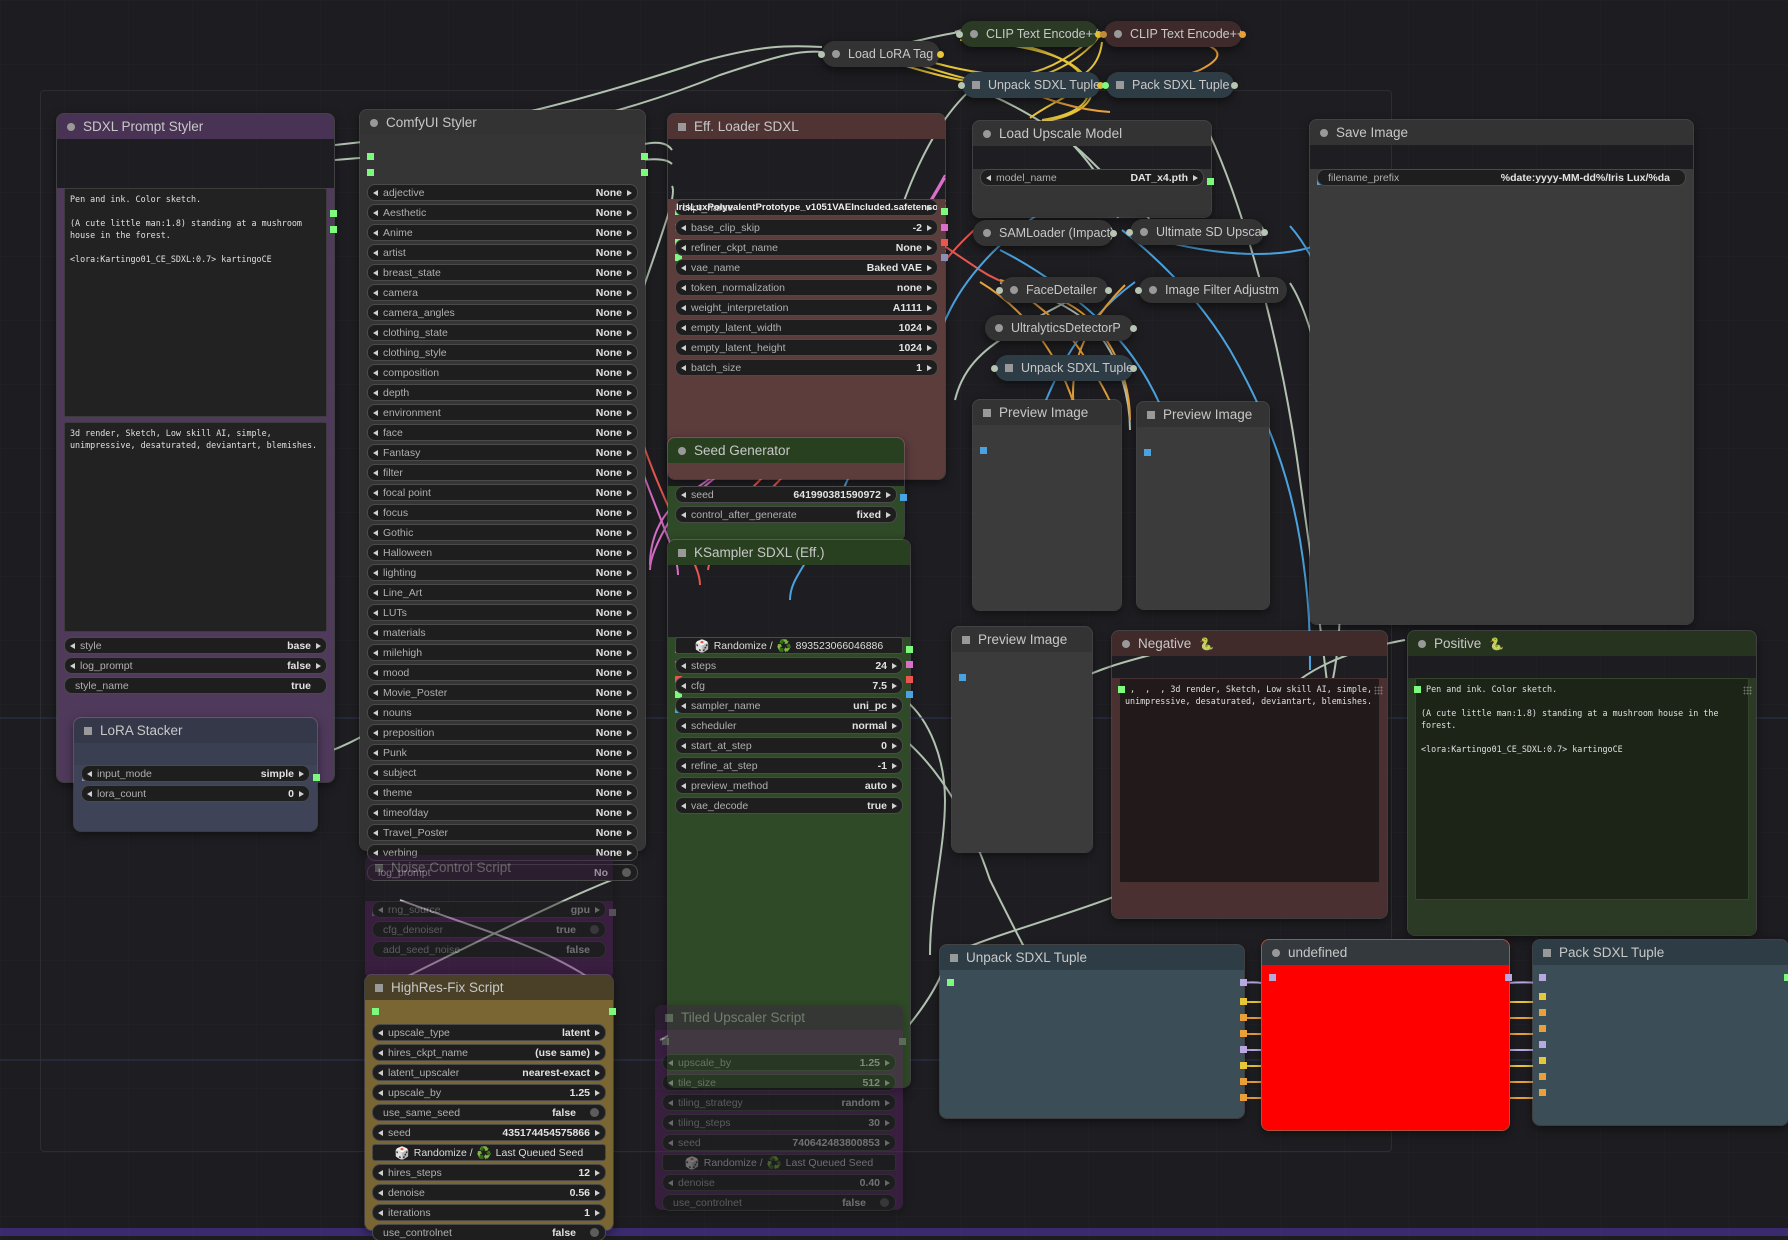 The height and width of the screenshot is (1240, 1788). Describe the element at coordinates (1249, 643) in the screenshot. I see `node-title: Negative 🐍` at that location.